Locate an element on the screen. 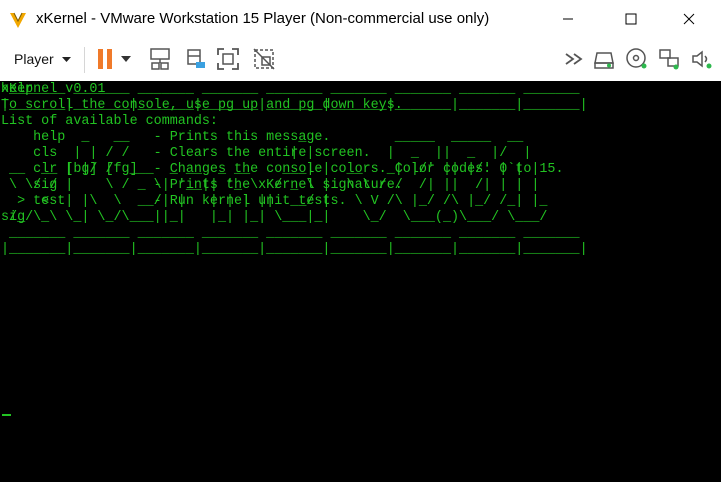 Image resolution: width=721 pixels, height=482 pixels. network-adapter-button is located at coordinates (669, 59).